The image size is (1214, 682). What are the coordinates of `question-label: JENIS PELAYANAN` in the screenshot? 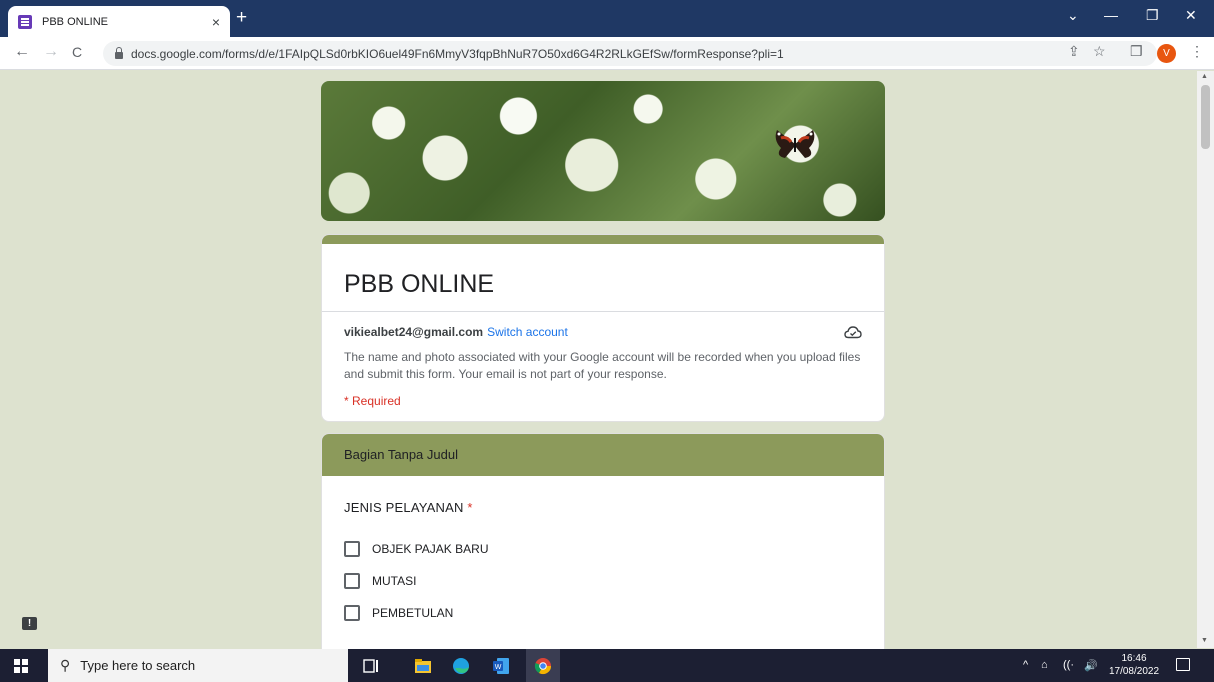 It's located at (404, 507).